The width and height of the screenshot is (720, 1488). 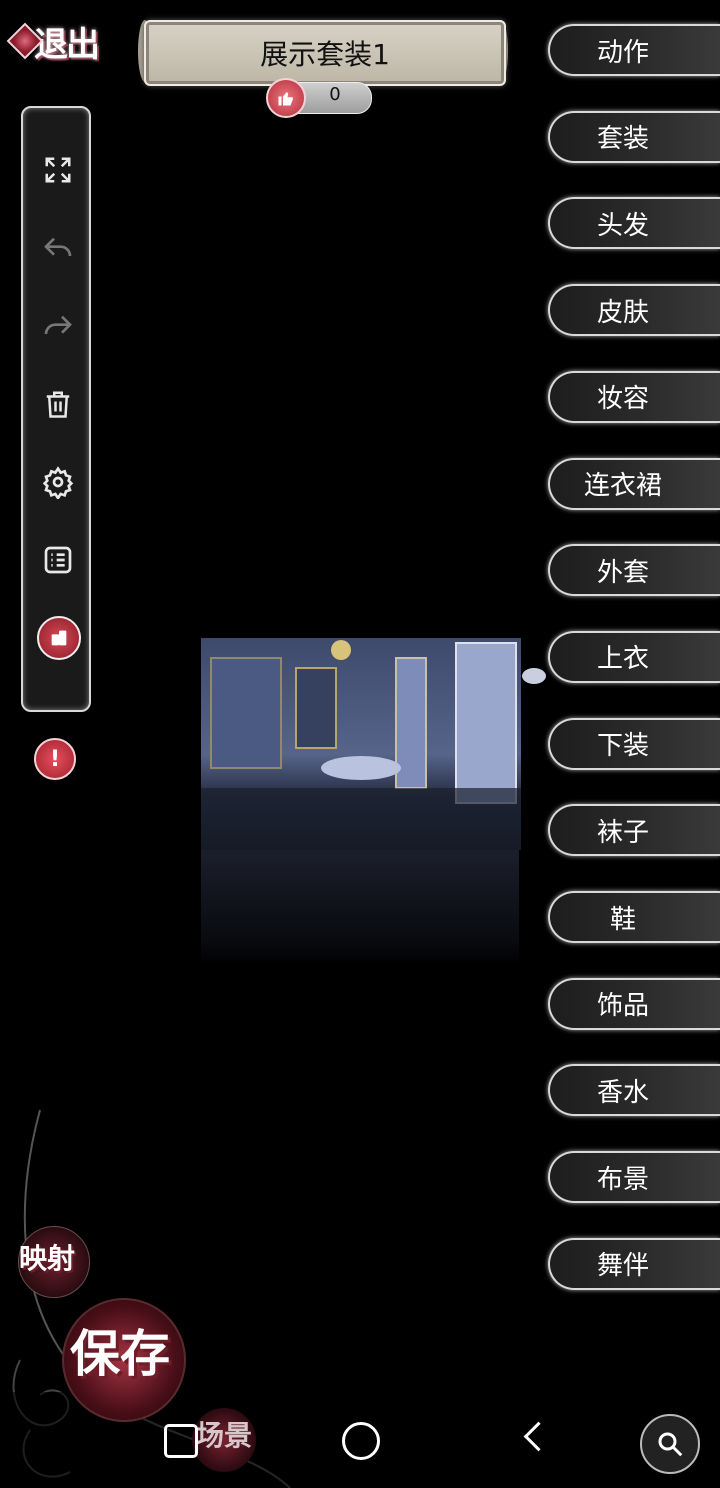 I want to click on category-dress-button: 连衣裙, so click(x=634, y=483).